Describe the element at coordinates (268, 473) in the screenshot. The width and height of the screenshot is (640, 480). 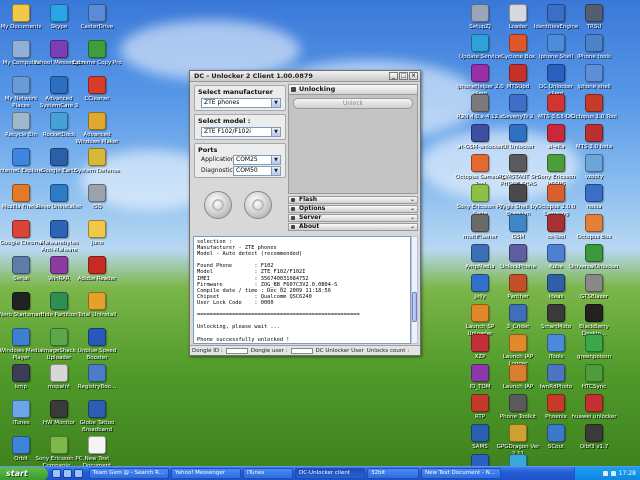
I see `taskbar-button: iTunes` at that location.